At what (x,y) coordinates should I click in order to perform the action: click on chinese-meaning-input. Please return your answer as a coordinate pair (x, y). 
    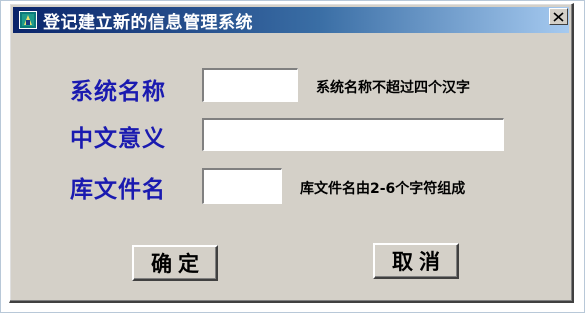
    Looking at the image, I should click on (353, 134).